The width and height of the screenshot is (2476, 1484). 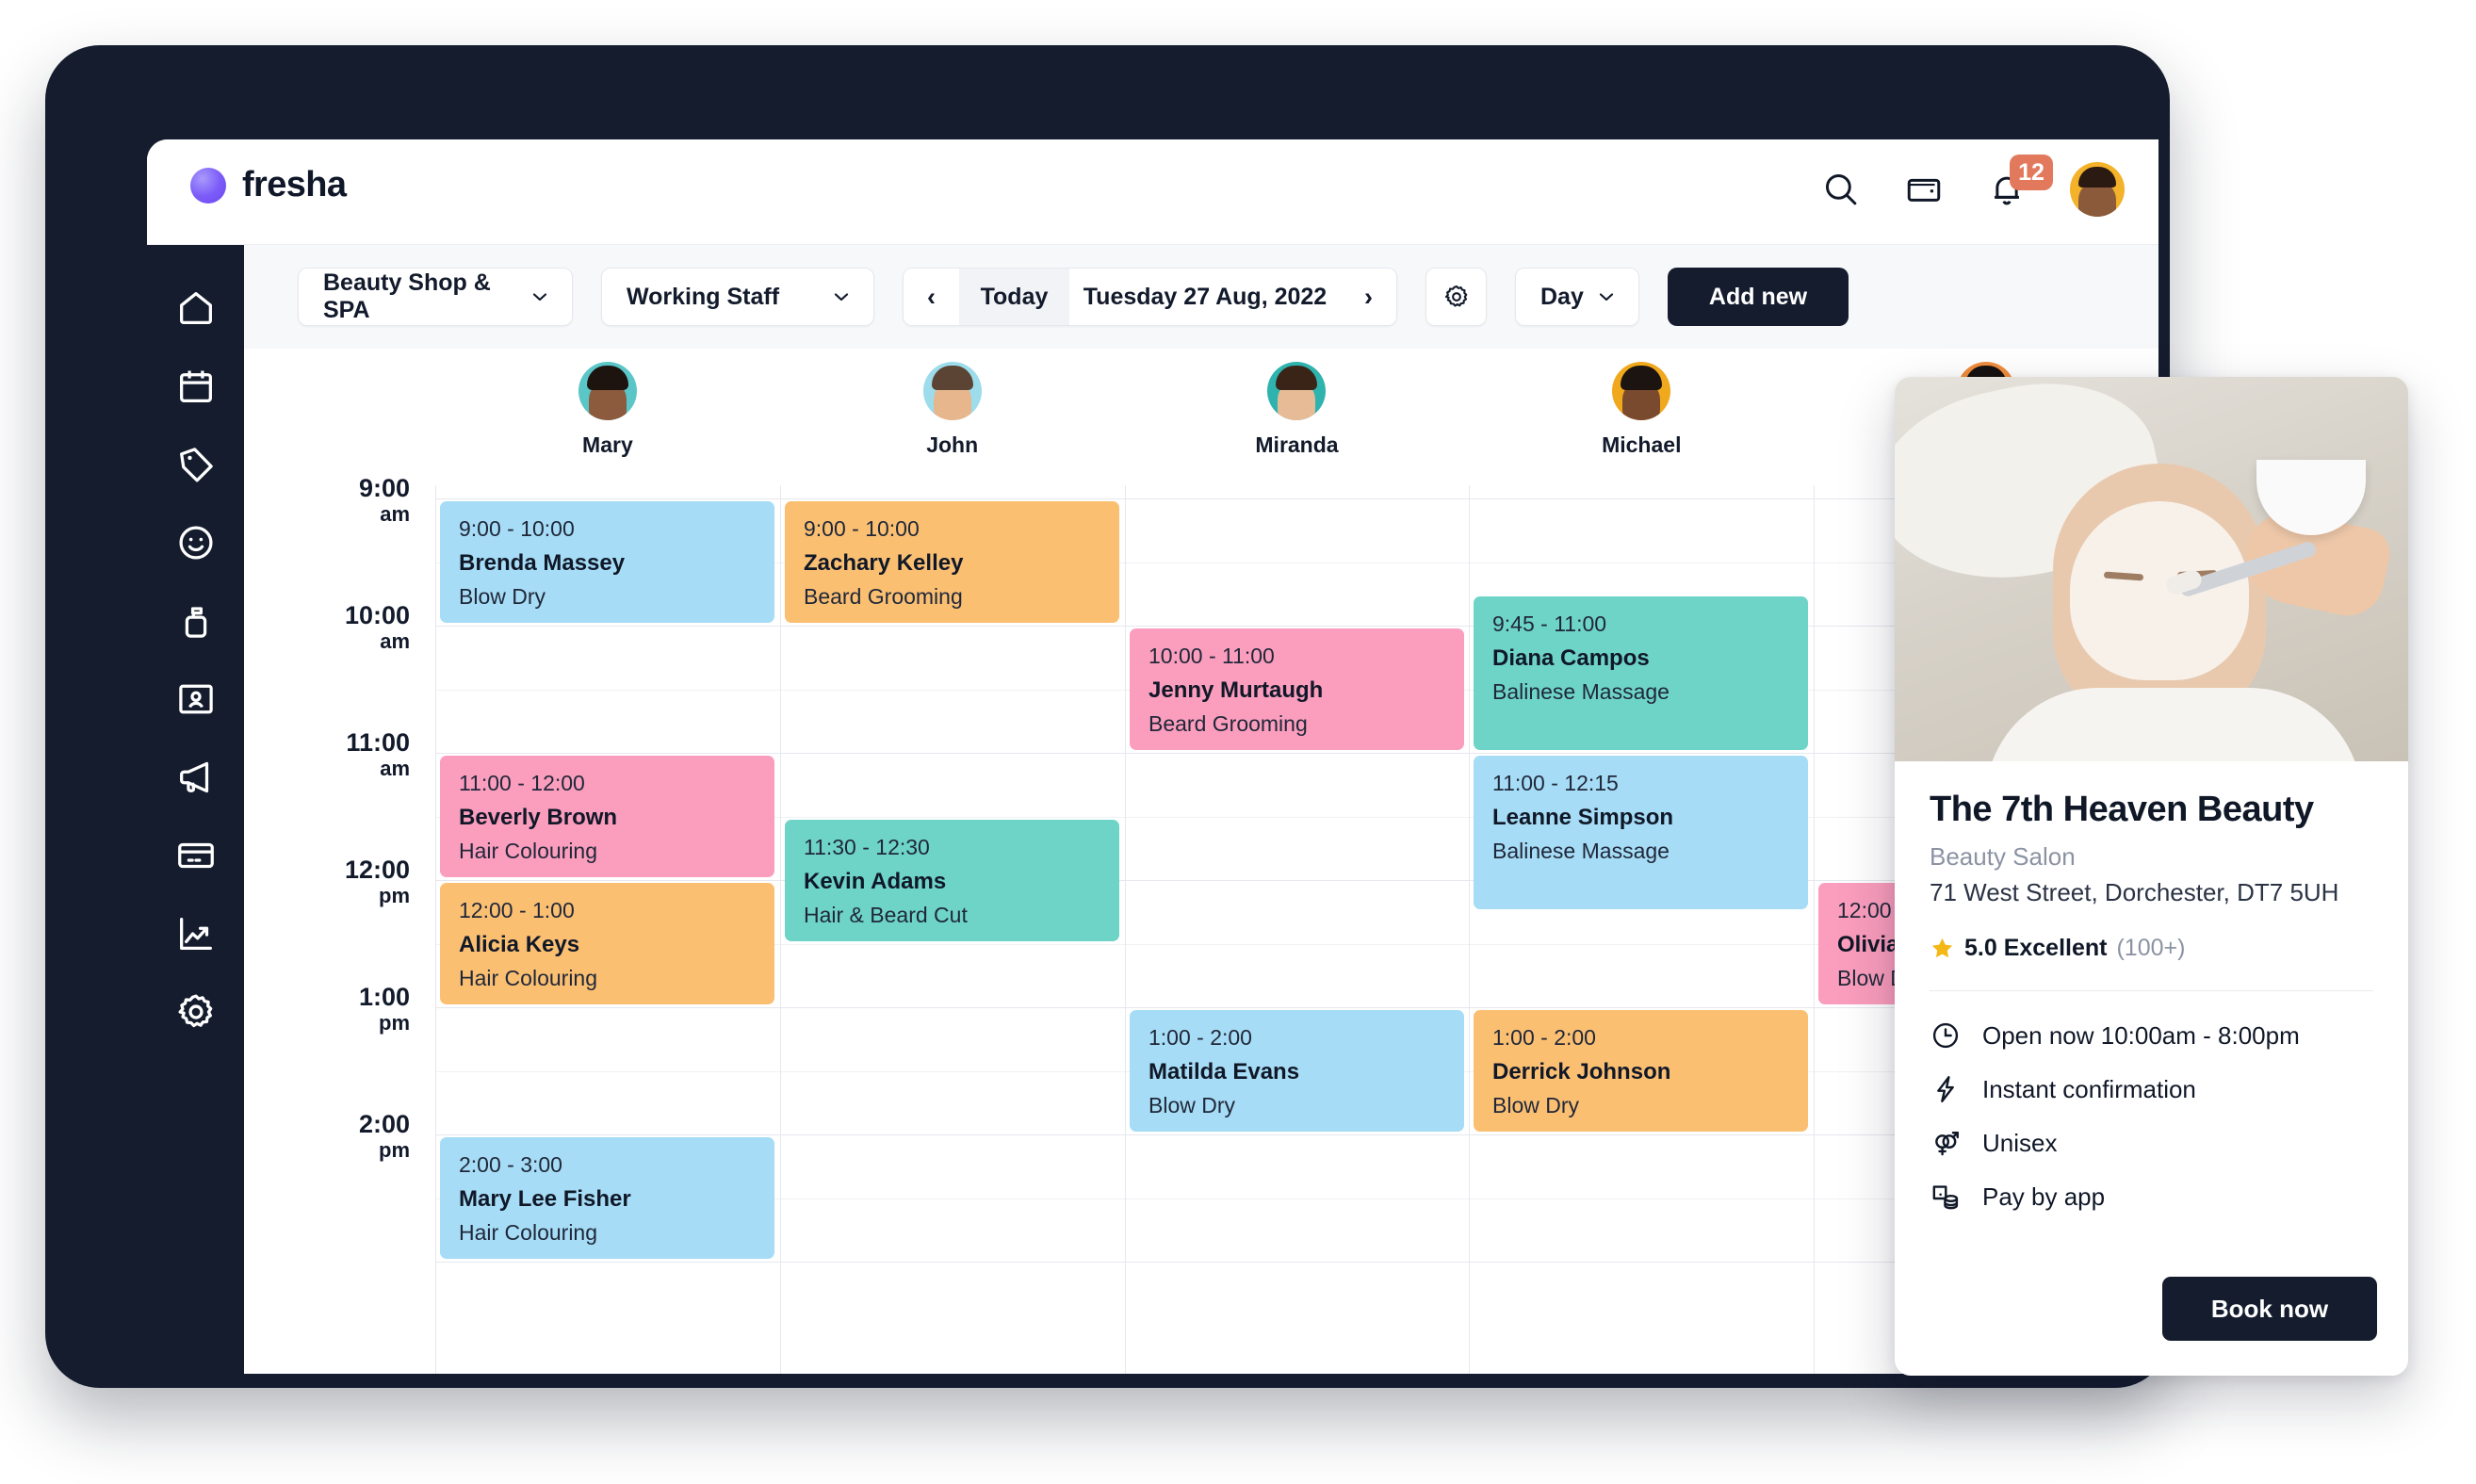 I want to click on appointment-card: 11:30 - 12:30 Kevin Adams Hair & Beard Cut, so click(x=952, y=880).